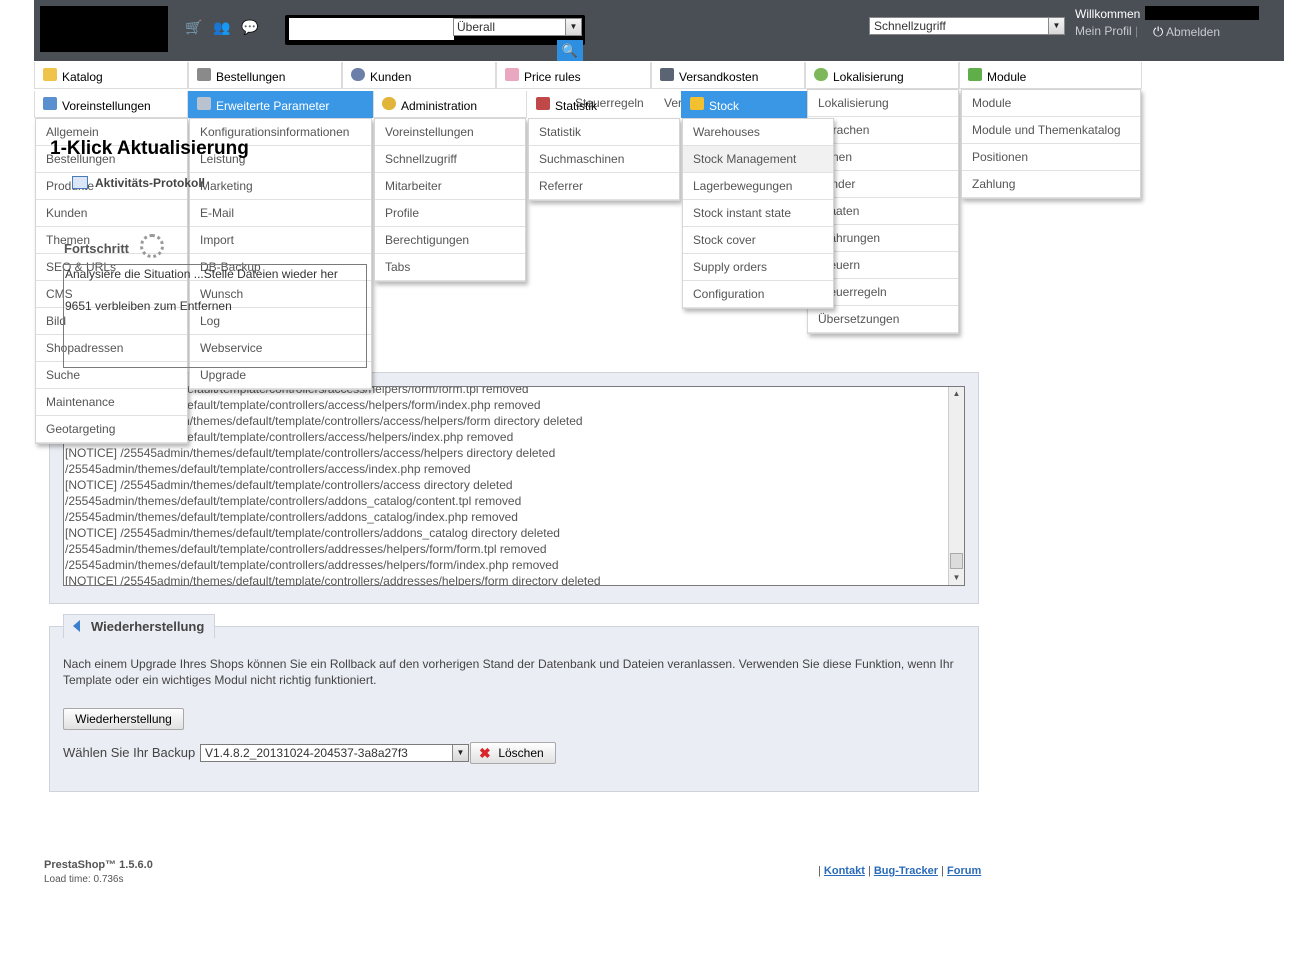 The image size is (1298, 967). I want to click on menu-item-configuration: Configuration, so click(758, 294).